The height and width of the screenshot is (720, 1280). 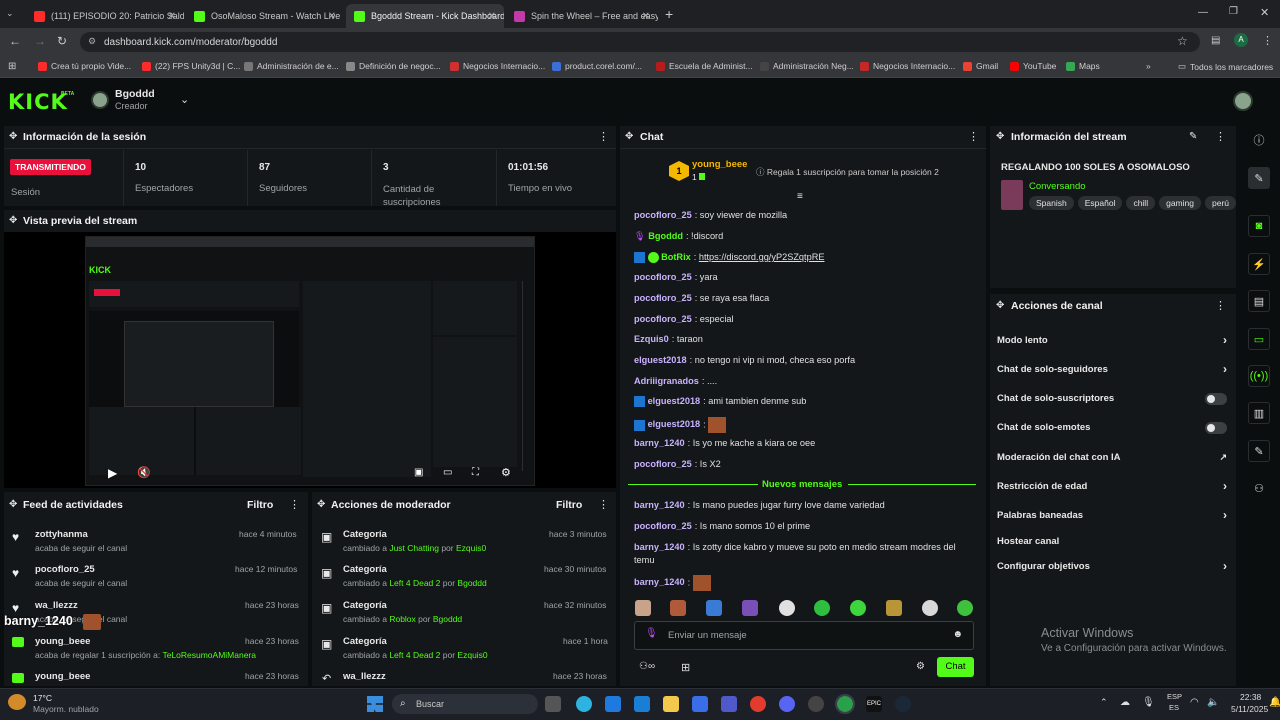 I want to click on store-icon: ⊞, so click(x=685, y=667).